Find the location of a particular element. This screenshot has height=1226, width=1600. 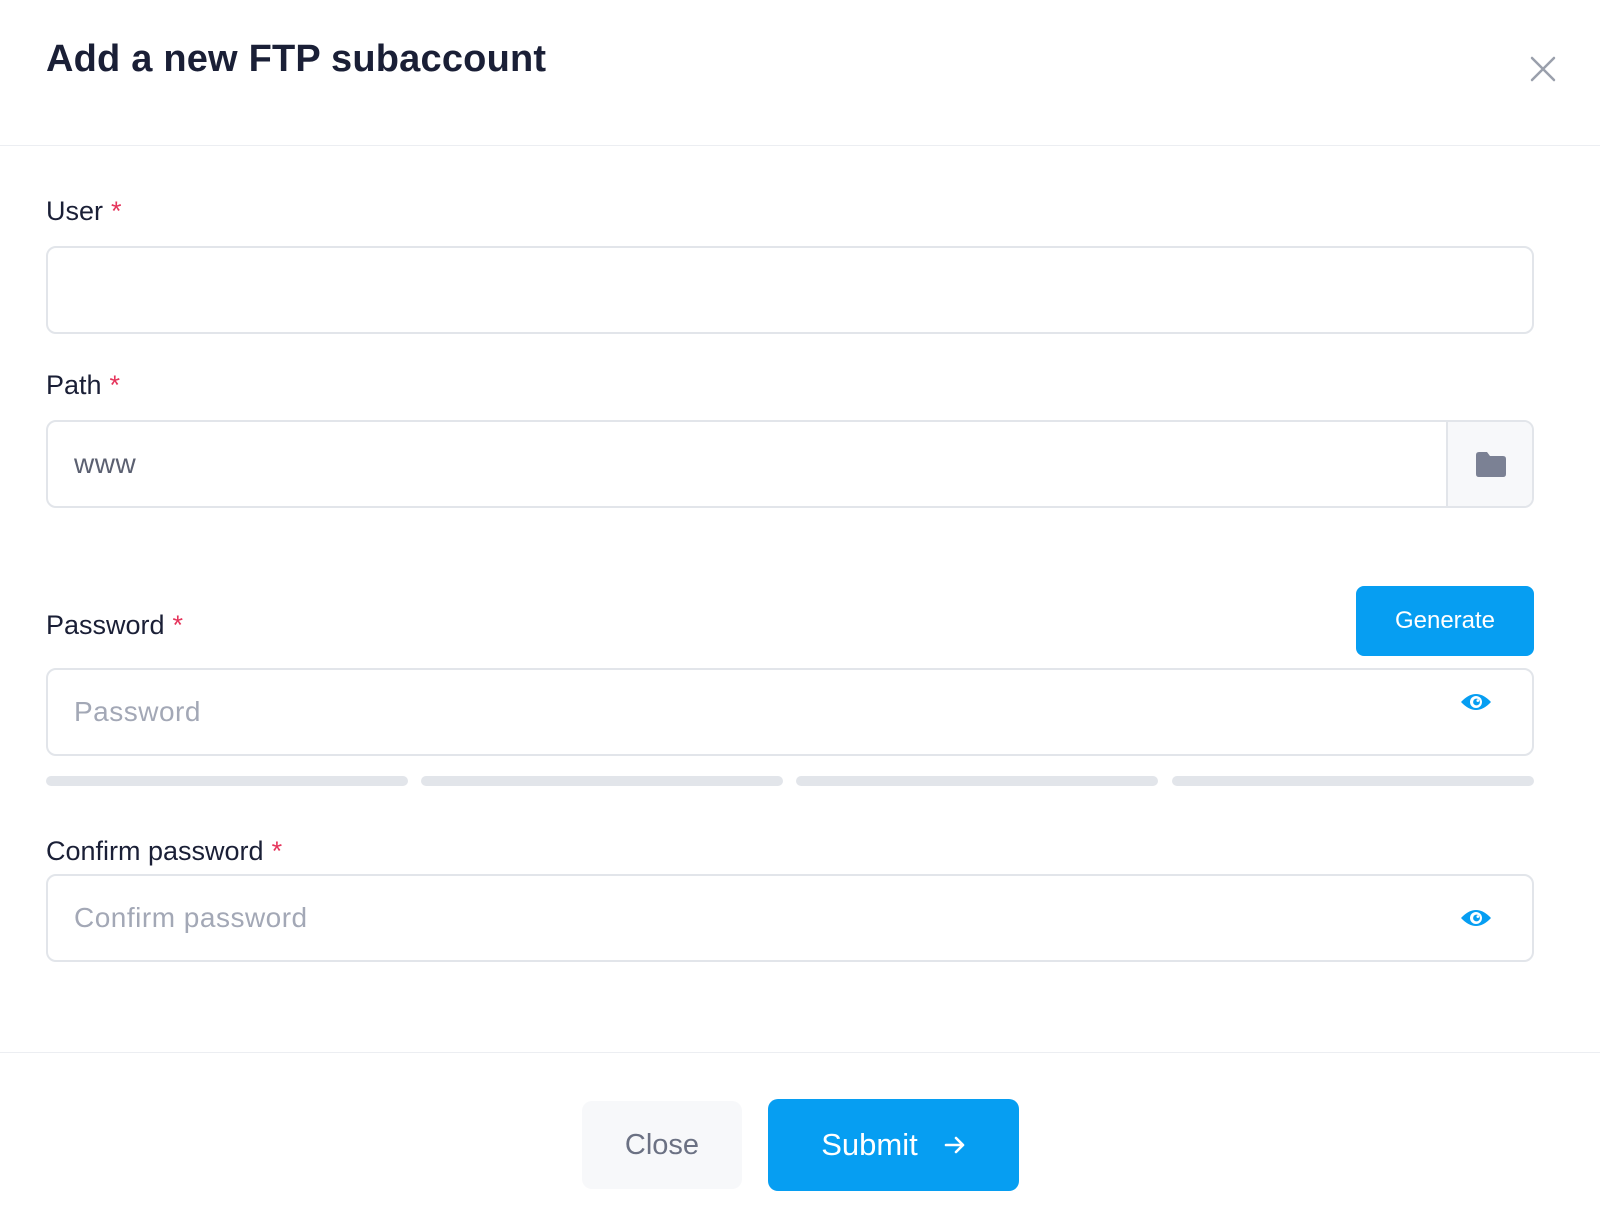

dialog-title: Add a new FTP subaccount is located at coordinates (296, 59).